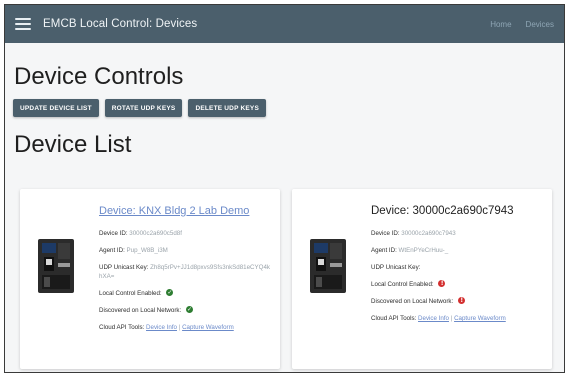 The width and height of the screenshot is (569, 377). What do you see at coordinates (457, 250) in the screenshot?
I see `agent-id-row: Agent ID: WtEnPYeCrHuu-_` at bounding box center [457, 250].